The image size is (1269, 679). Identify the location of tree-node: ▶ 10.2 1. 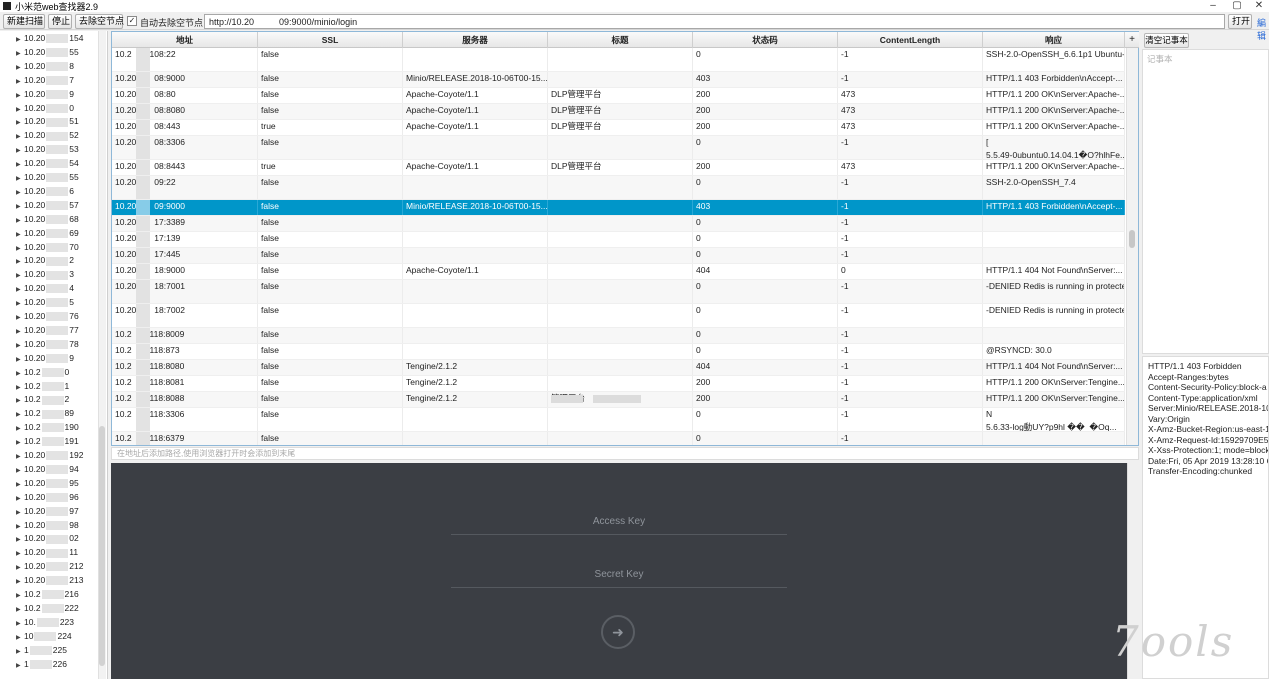
(42, 386).